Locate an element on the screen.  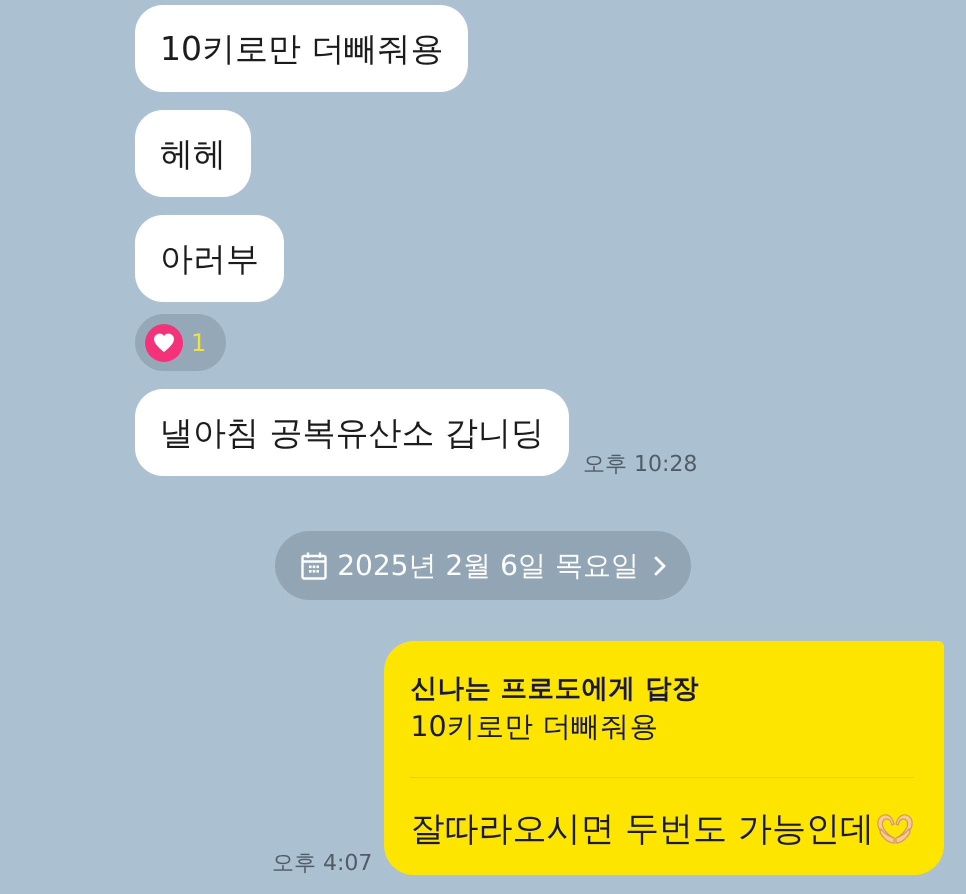
message-bubble: 낼아침 공복유산소 갑니딩 is located at coordinates (352, 432).